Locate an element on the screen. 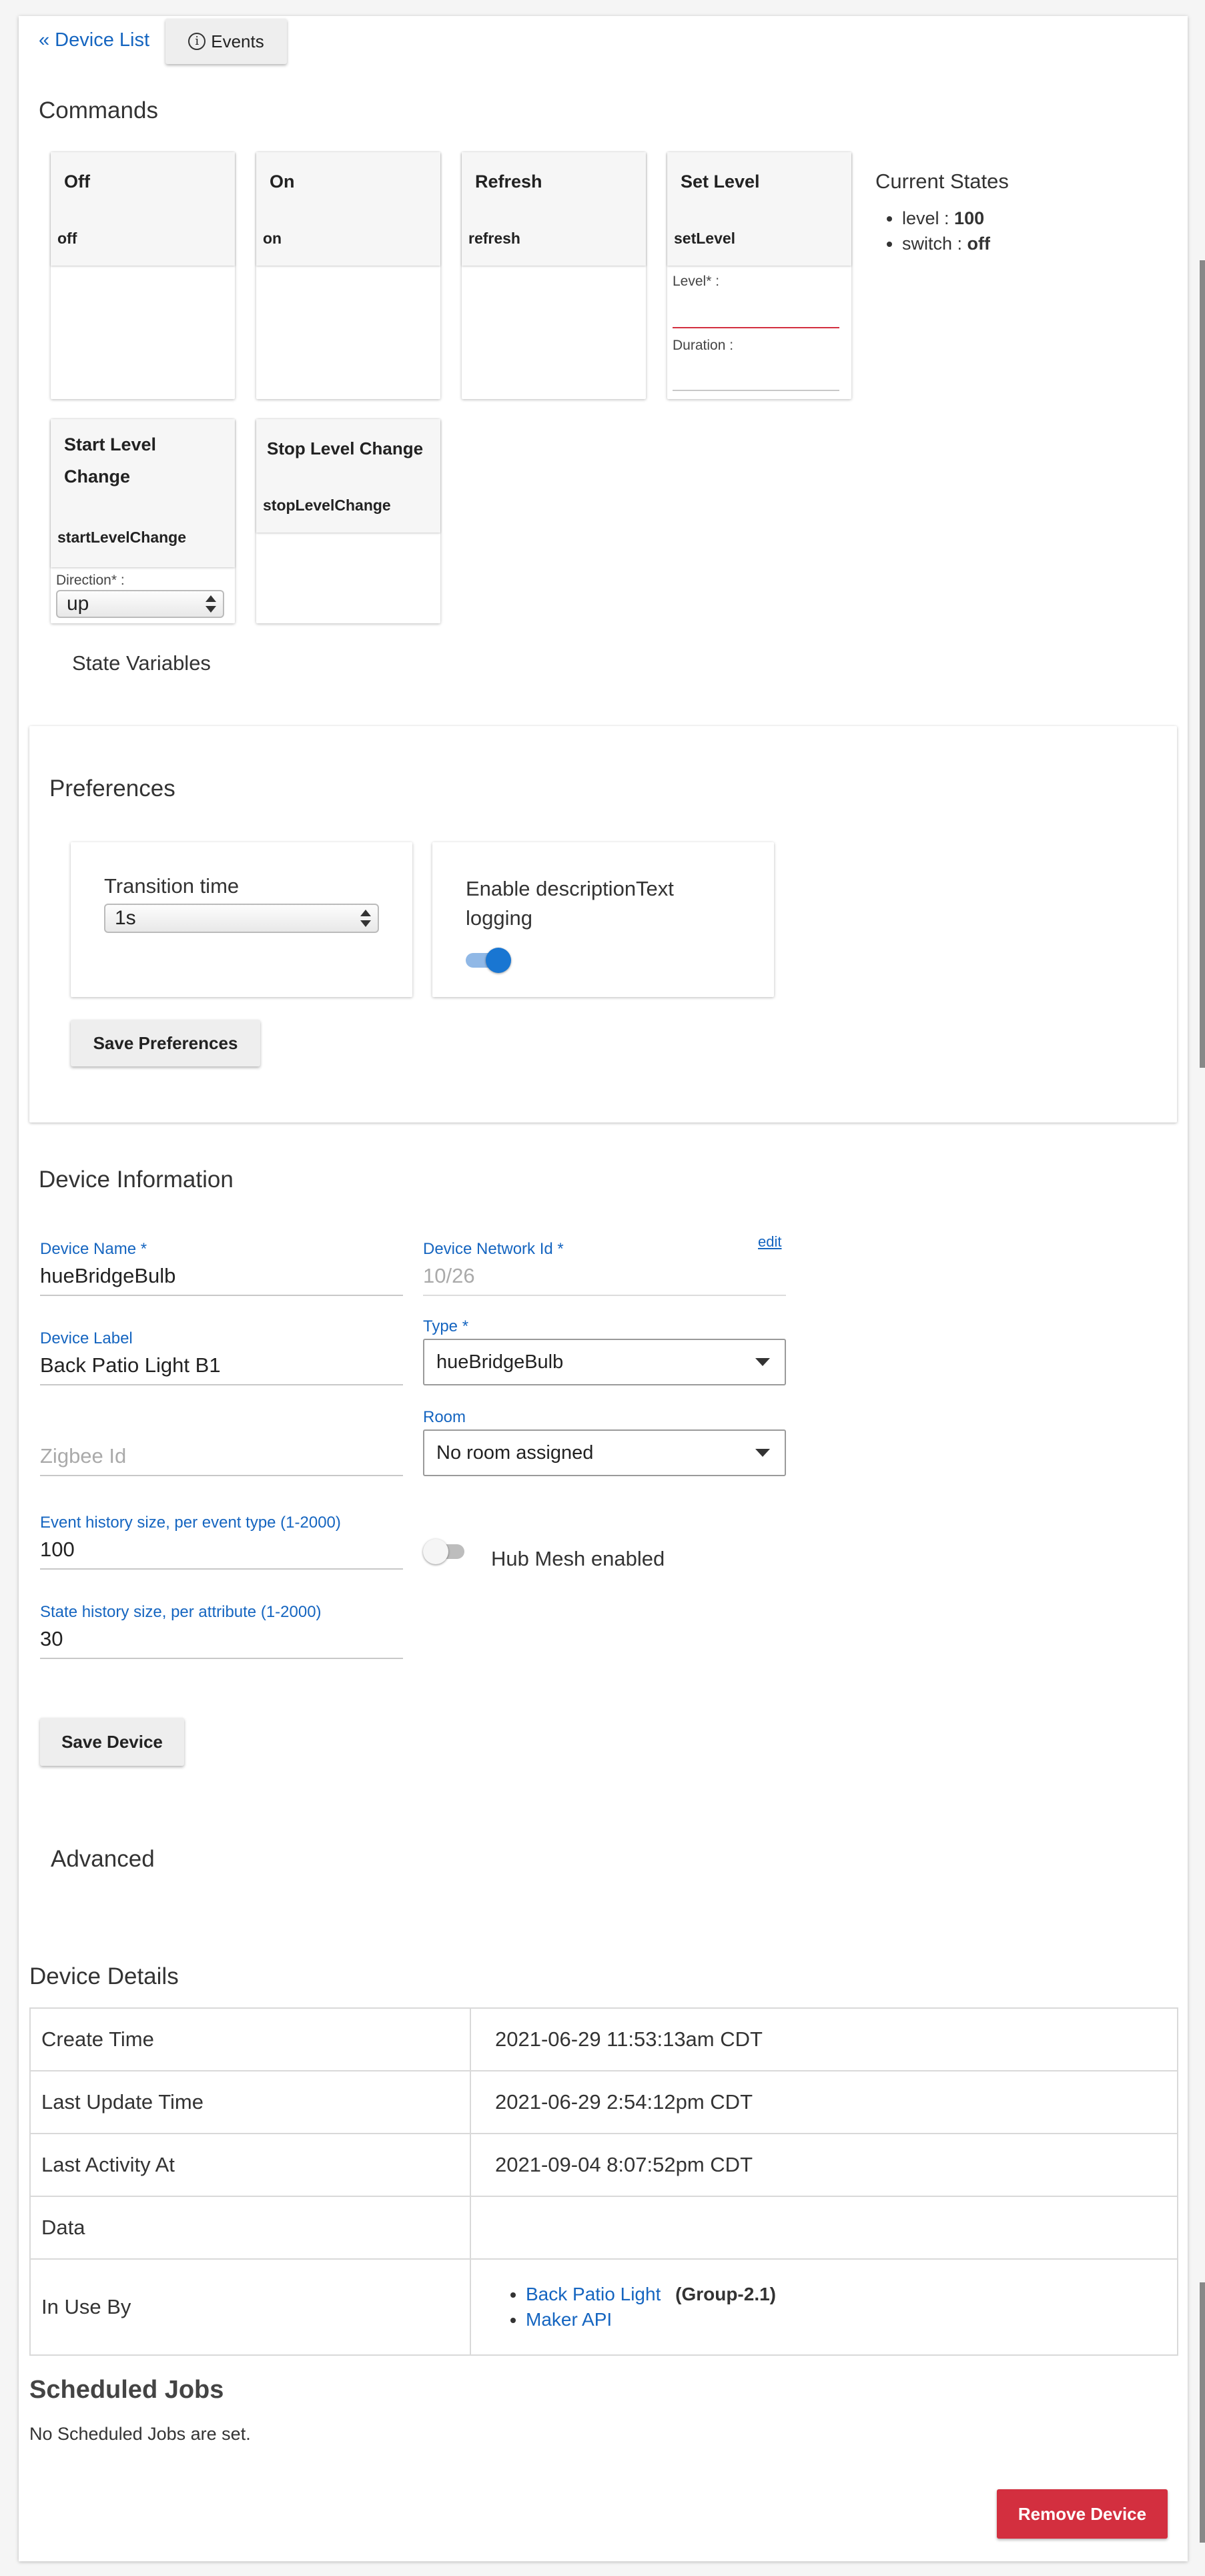 Image resolution: width=1205 pixels, height=2576 pixels. device-details-heading: Device Details is located at coordinates (104, 1976).